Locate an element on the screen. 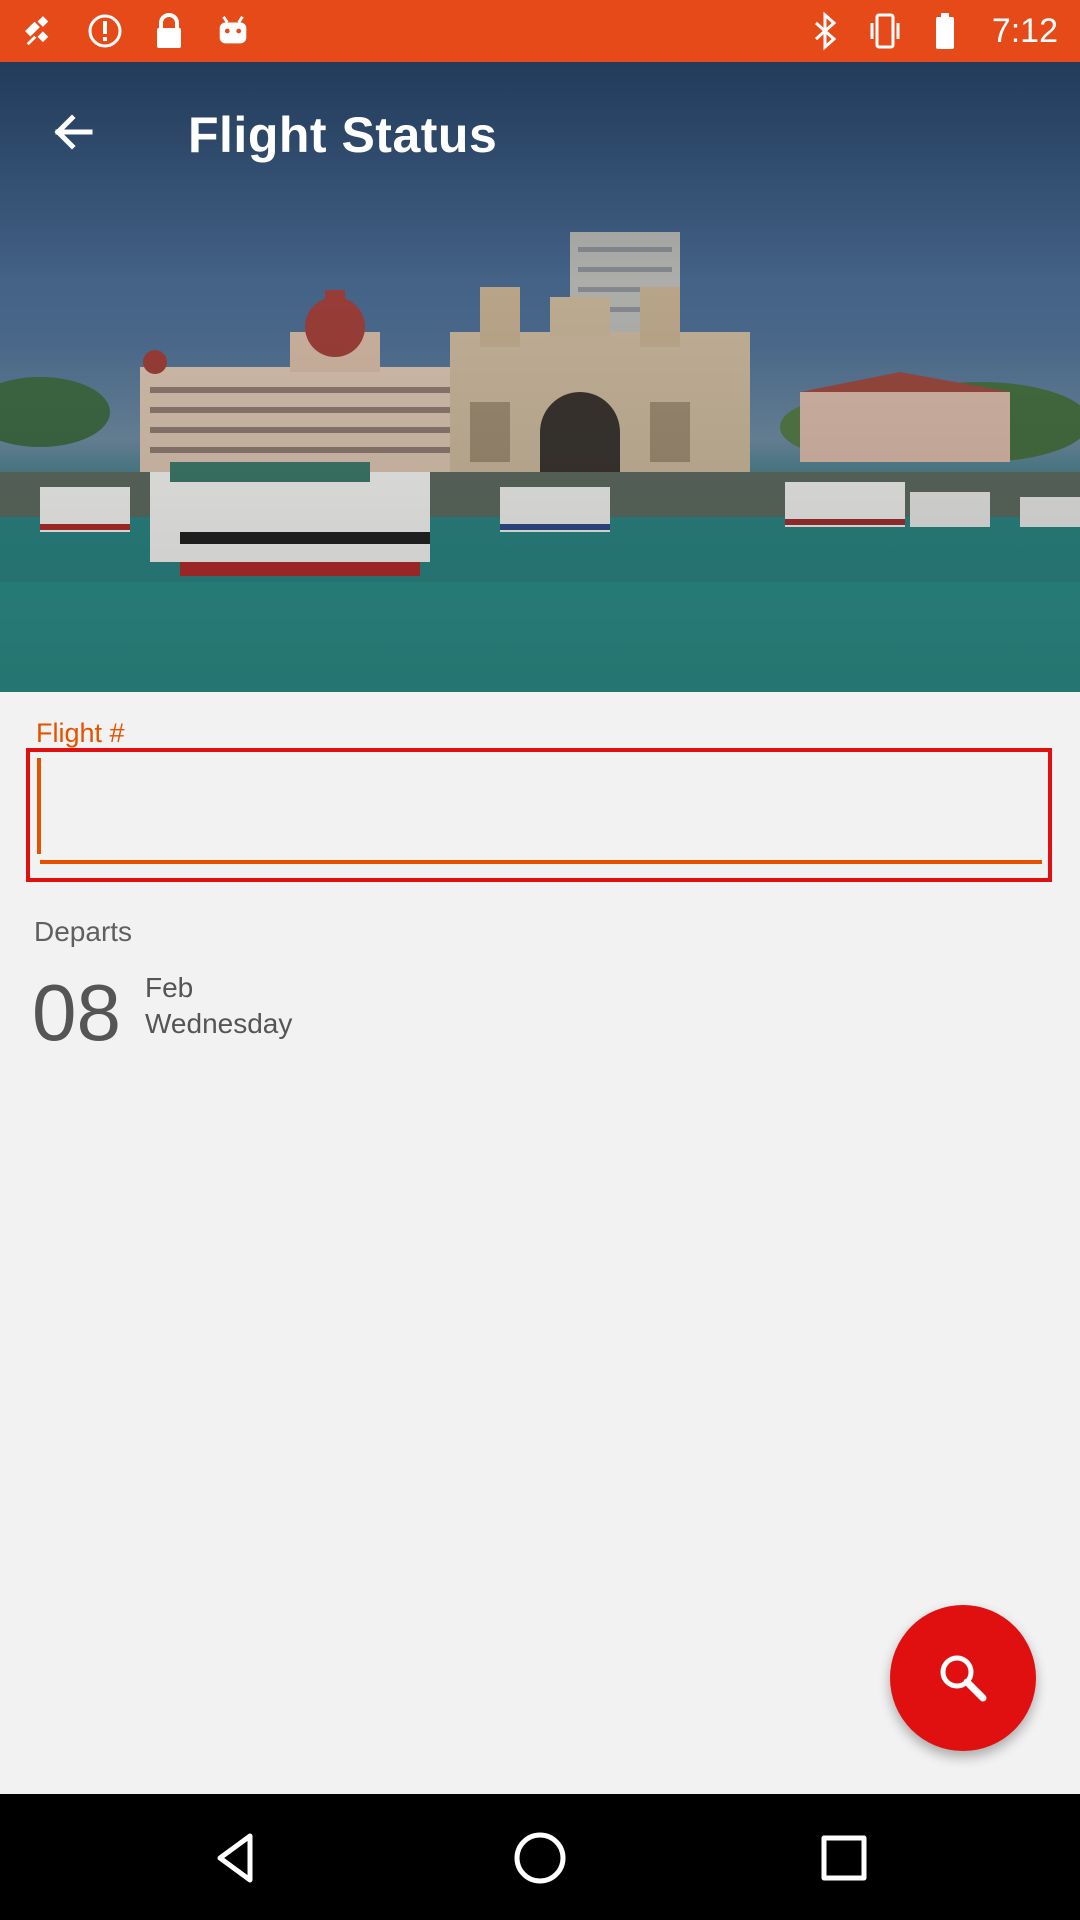  date-month: Feb is located at coordinates (169, 987).